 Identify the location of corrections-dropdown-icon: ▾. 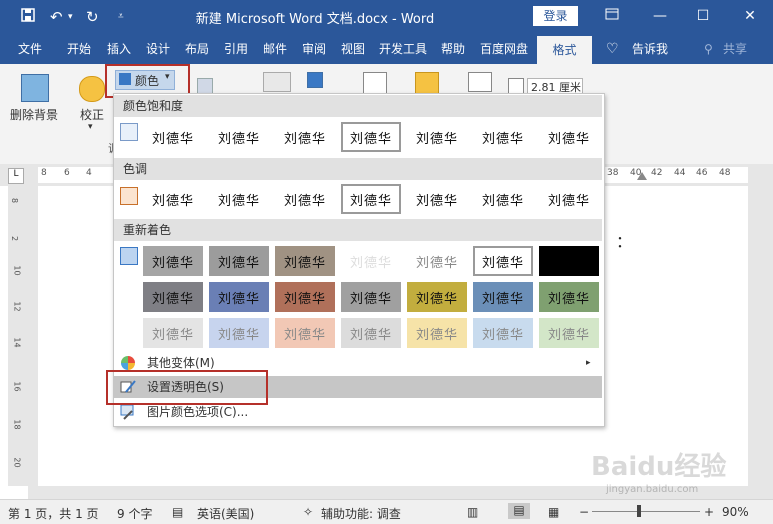
(90, 127).